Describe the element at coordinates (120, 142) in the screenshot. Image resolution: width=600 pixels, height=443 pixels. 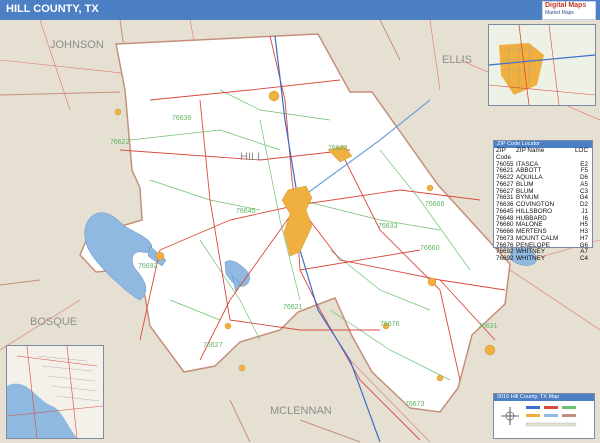
I see `zip-label: 76622` at that location.